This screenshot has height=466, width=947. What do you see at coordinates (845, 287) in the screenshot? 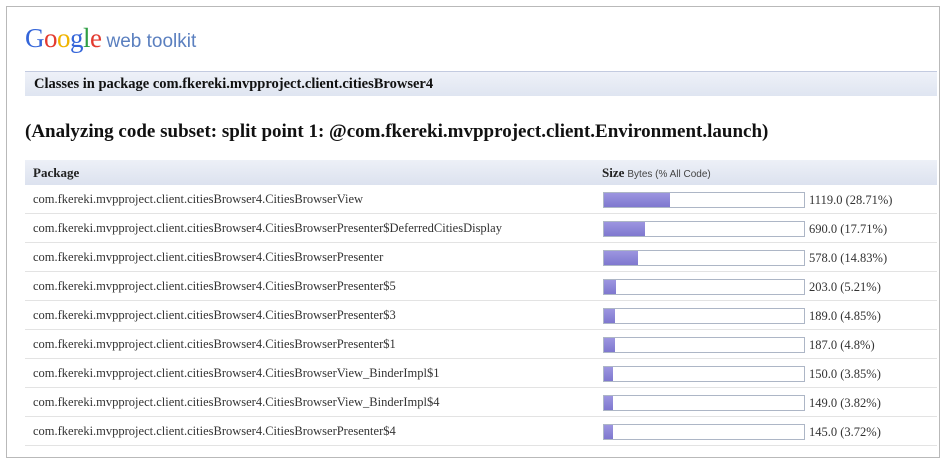
I see `size-value: 203.0 (5.21%)` at bounding box center [845, 287].